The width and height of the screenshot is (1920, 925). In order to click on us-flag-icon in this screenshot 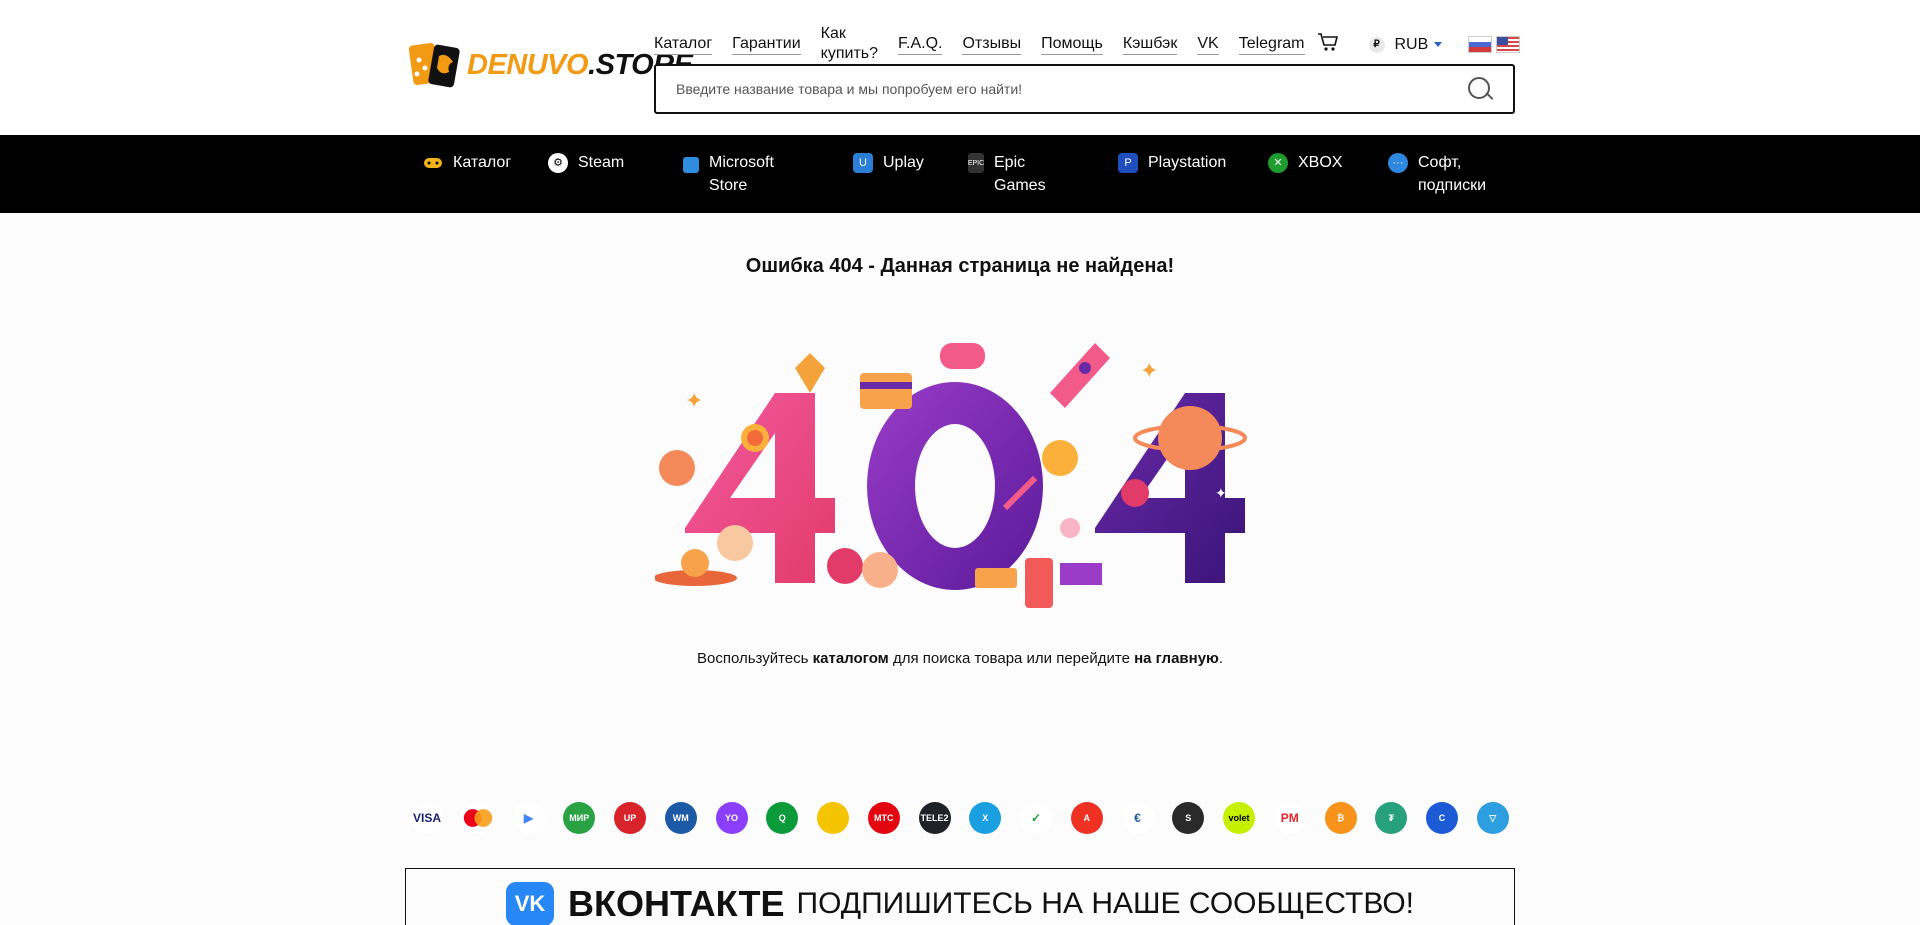, I will do `click(1508, 44)`.